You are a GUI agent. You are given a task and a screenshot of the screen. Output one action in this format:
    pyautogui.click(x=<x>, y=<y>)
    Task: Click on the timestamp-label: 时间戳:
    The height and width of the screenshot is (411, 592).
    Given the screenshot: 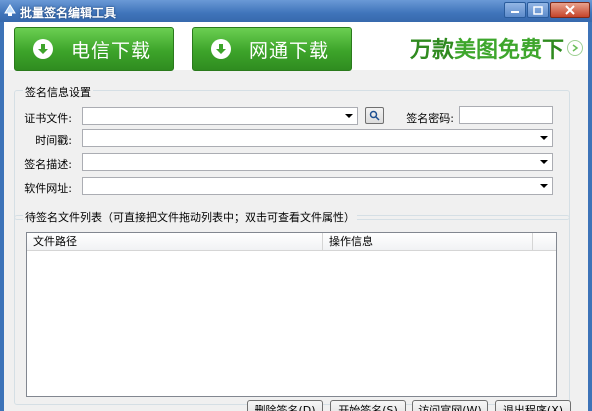 What is the action you would take?
    pyautogui.click(x=53, y=140)
    